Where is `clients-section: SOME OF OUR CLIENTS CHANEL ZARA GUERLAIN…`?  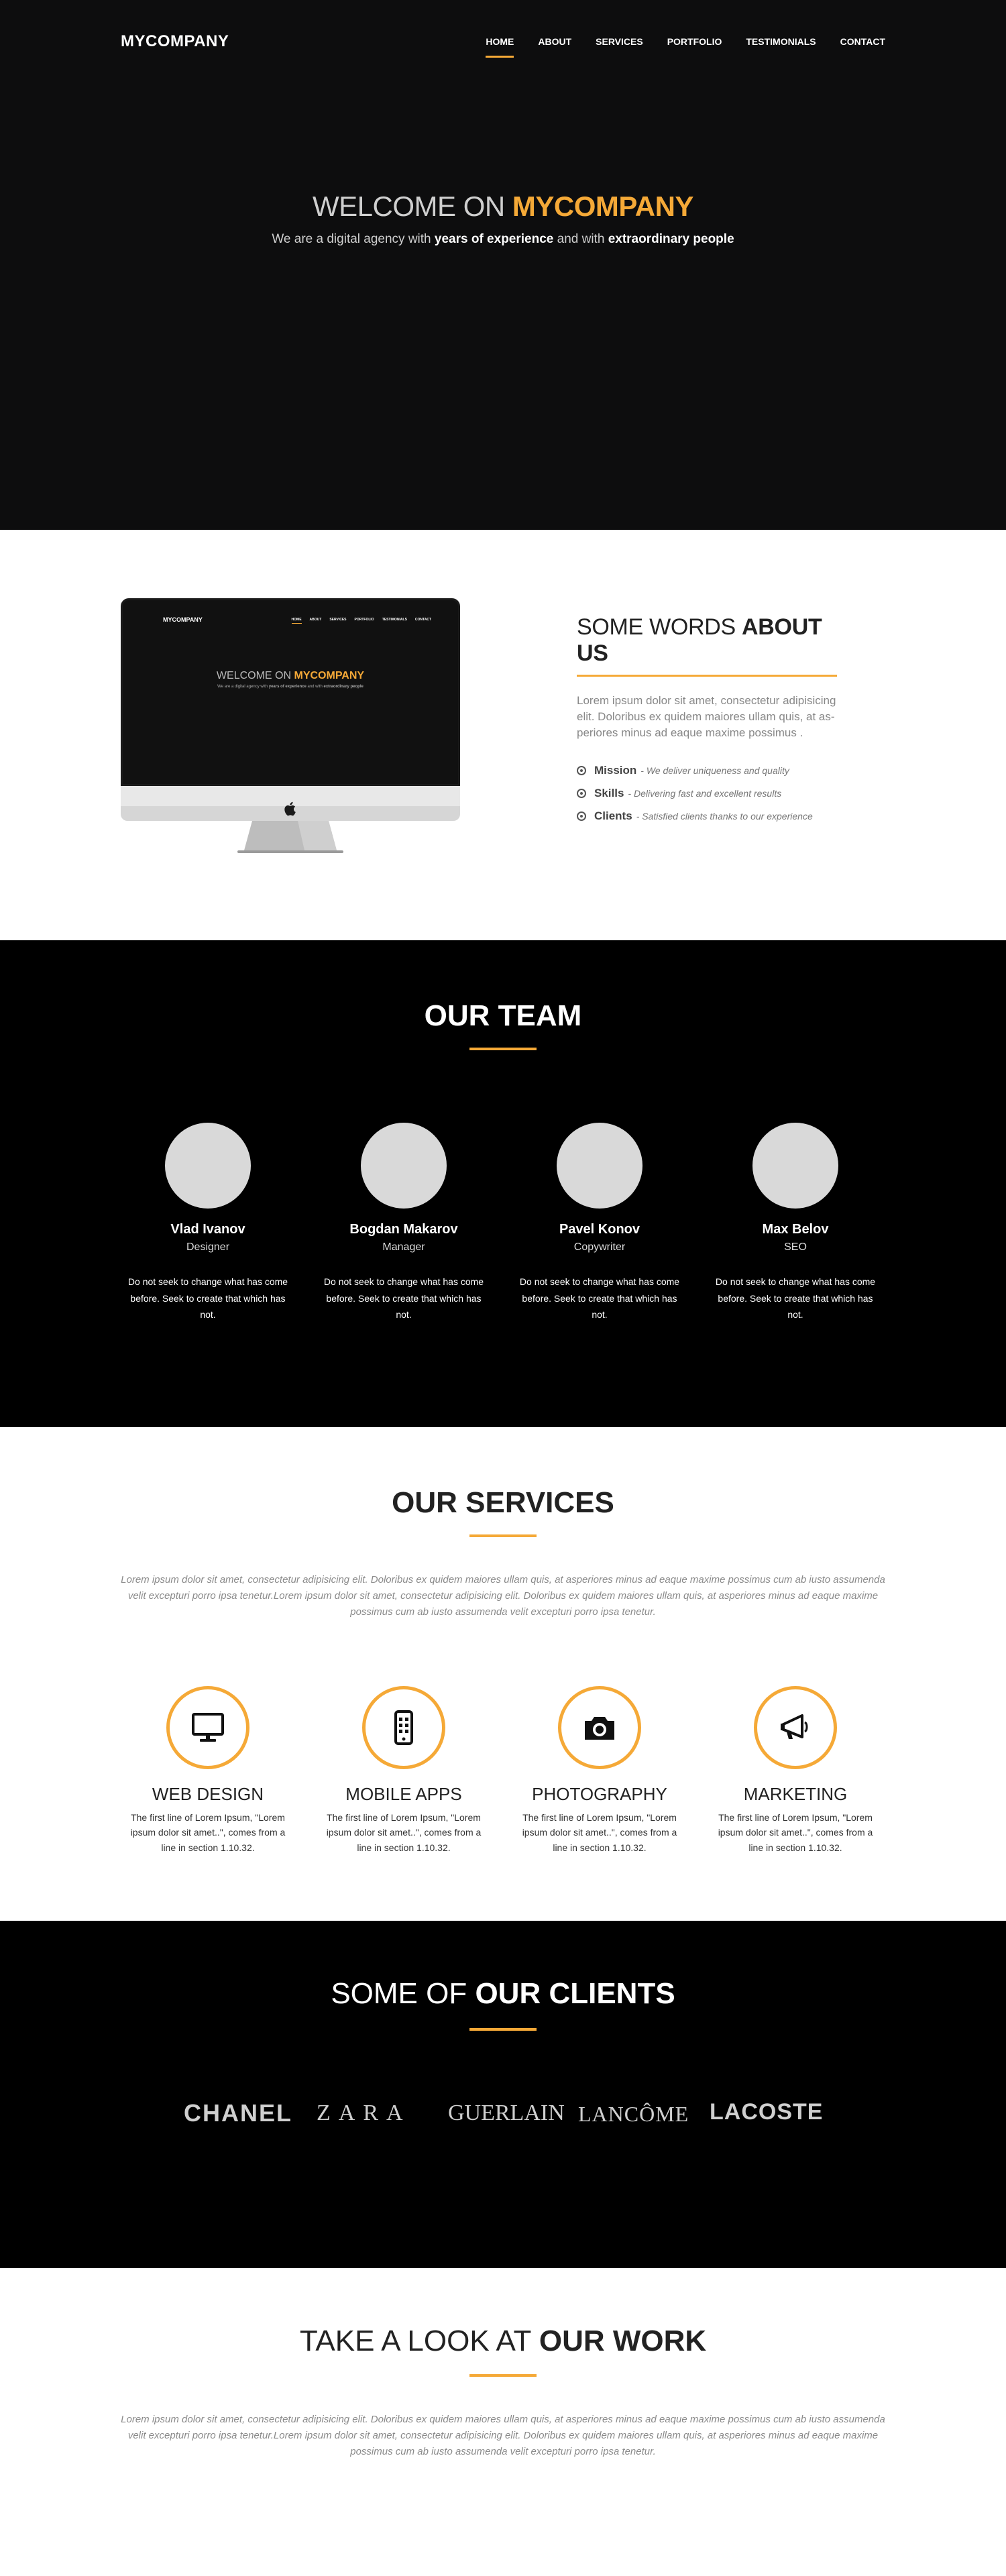 clients-section: SOME OF OUR CLIENTS CHANEL ZARA GUERLAIN… is located at coordinates (503, 2094).